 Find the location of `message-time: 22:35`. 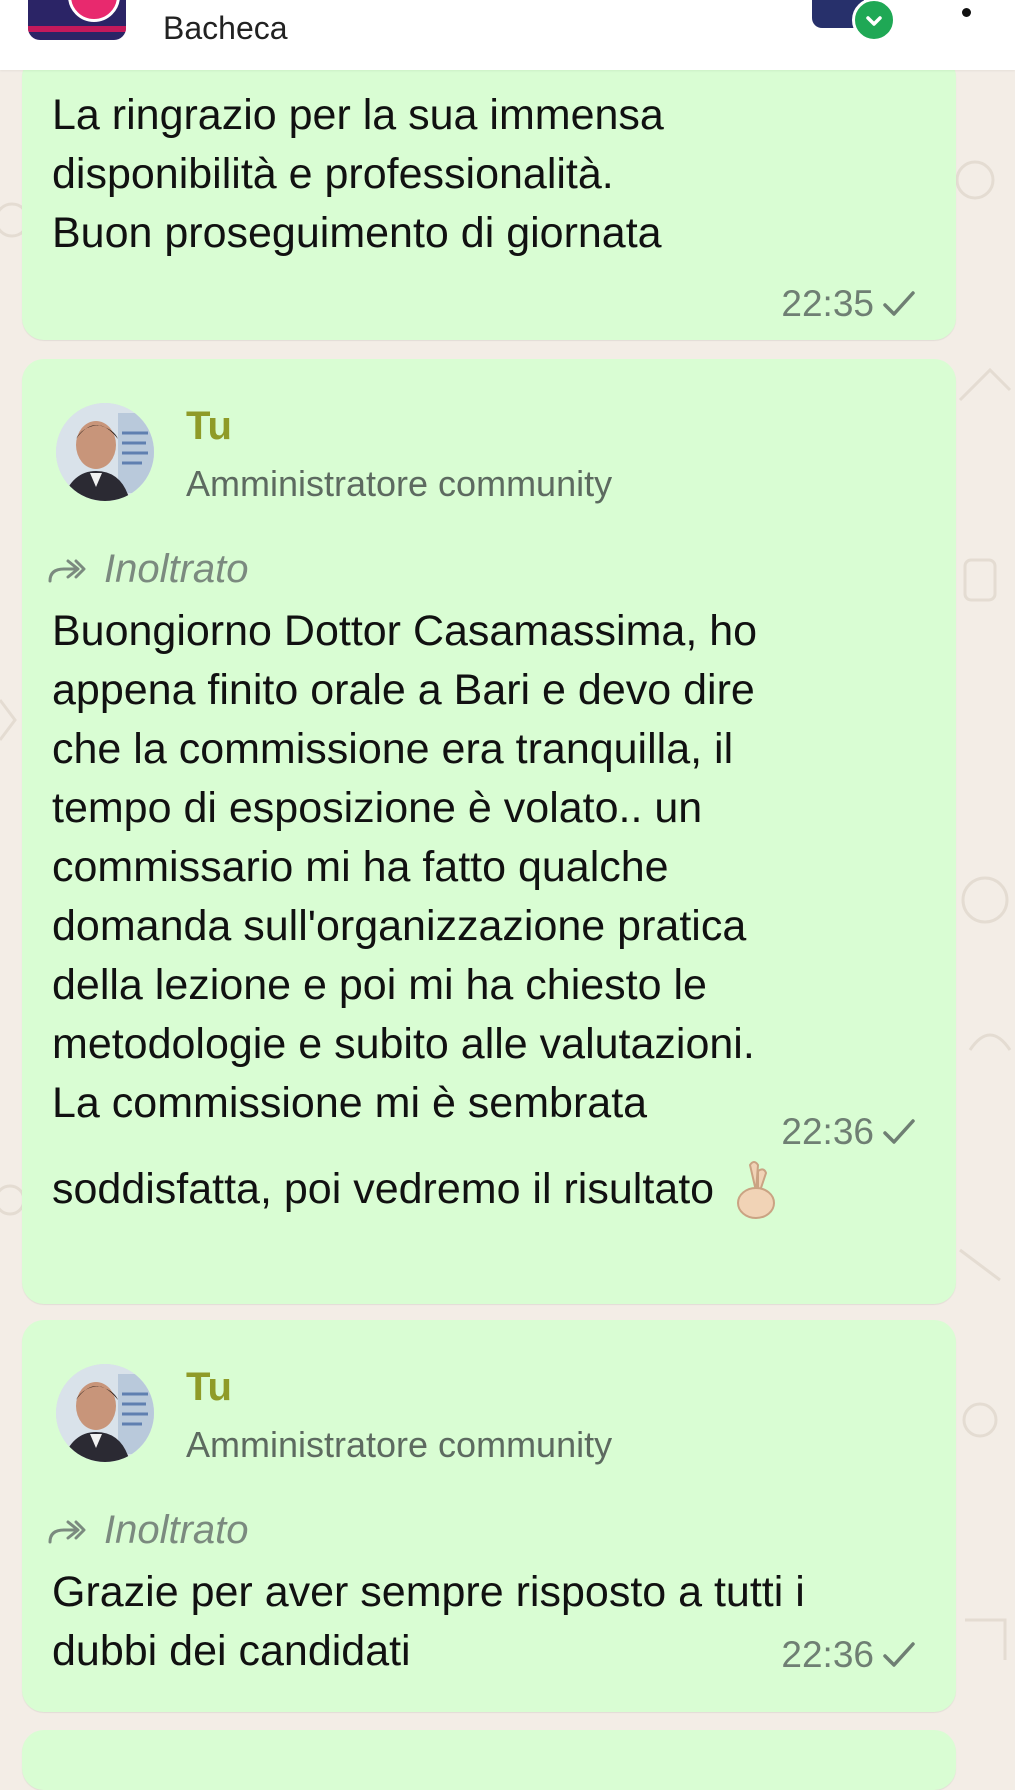

message-time: 22:35 is located at coordinates (827, 303).